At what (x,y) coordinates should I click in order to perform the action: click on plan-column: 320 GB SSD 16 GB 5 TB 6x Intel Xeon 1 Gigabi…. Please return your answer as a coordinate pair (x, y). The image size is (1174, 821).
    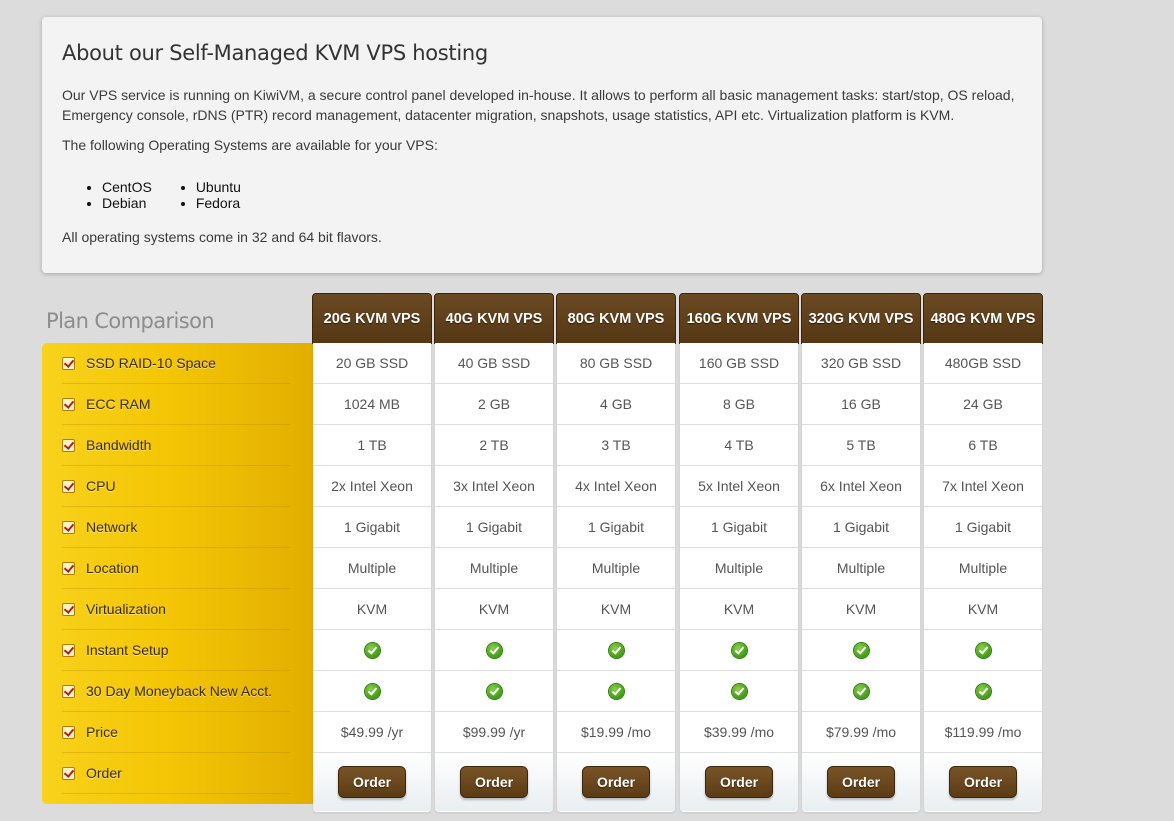
    Looking at the image, I should click on (861, 577).